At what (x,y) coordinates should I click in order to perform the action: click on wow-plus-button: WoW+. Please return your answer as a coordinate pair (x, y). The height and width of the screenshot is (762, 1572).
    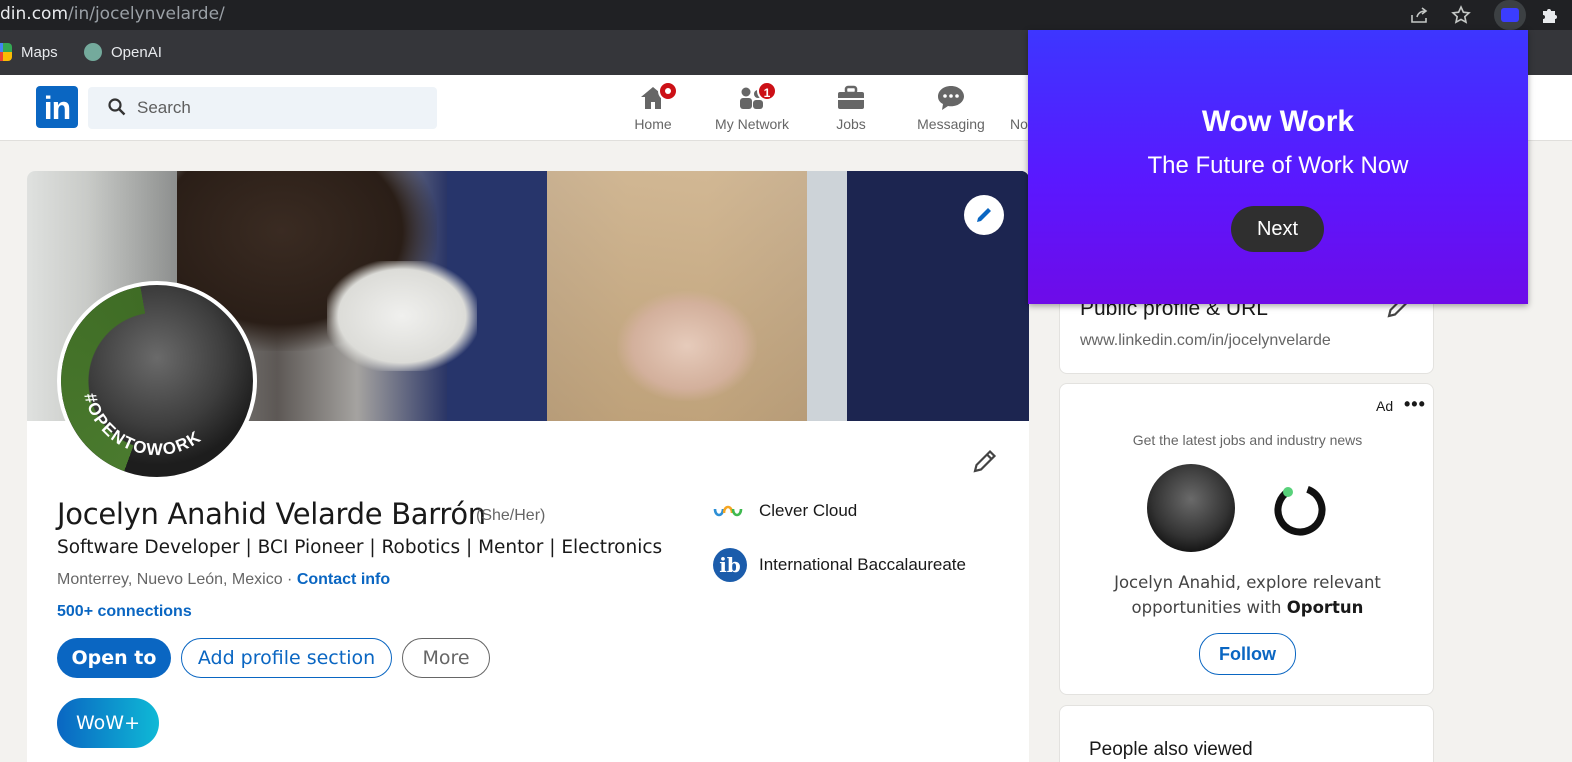
    Looking at the image, I should click on (108, 723).